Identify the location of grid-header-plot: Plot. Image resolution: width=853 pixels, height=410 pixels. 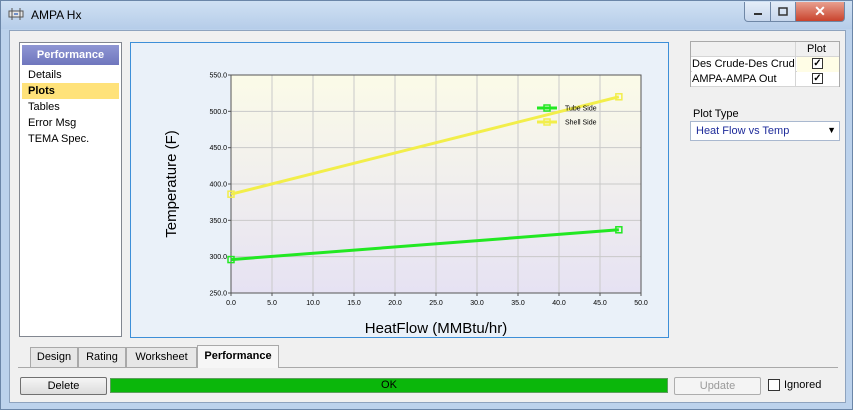
(816, 49).